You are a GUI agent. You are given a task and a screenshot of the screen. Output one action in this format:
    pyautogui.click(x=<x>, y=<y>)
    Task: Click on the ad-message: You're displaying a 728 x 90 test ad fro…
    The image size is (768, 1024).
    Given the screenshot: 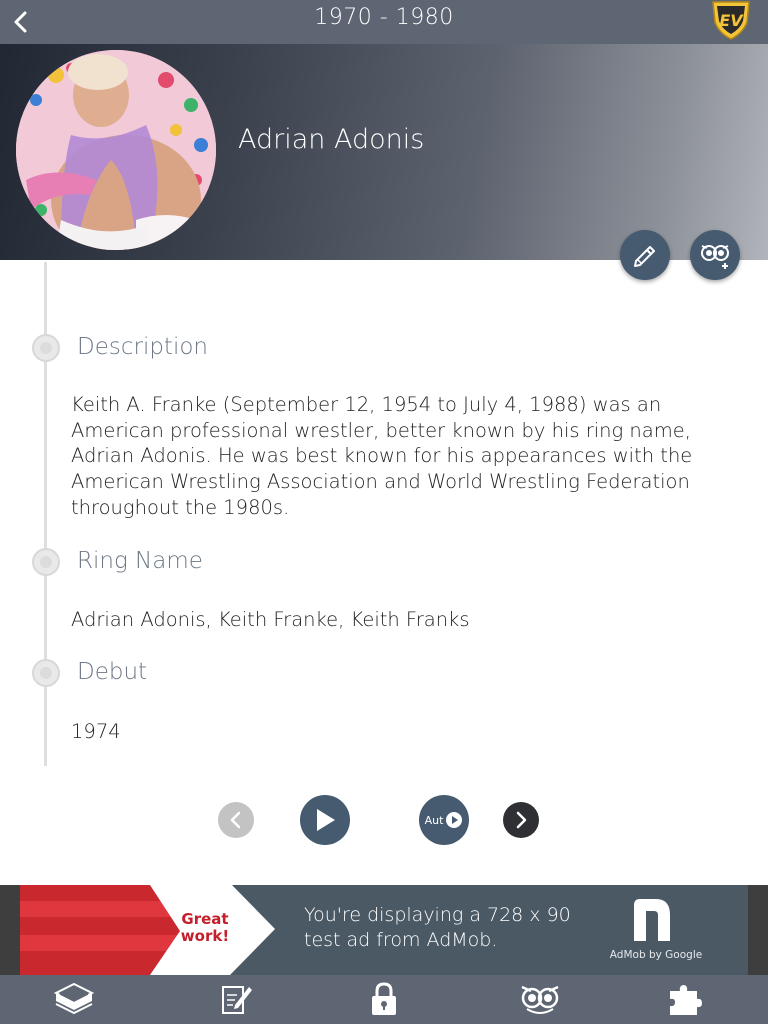 What is the action you would take?
    pyautogui.click(x=437, y=927)
    